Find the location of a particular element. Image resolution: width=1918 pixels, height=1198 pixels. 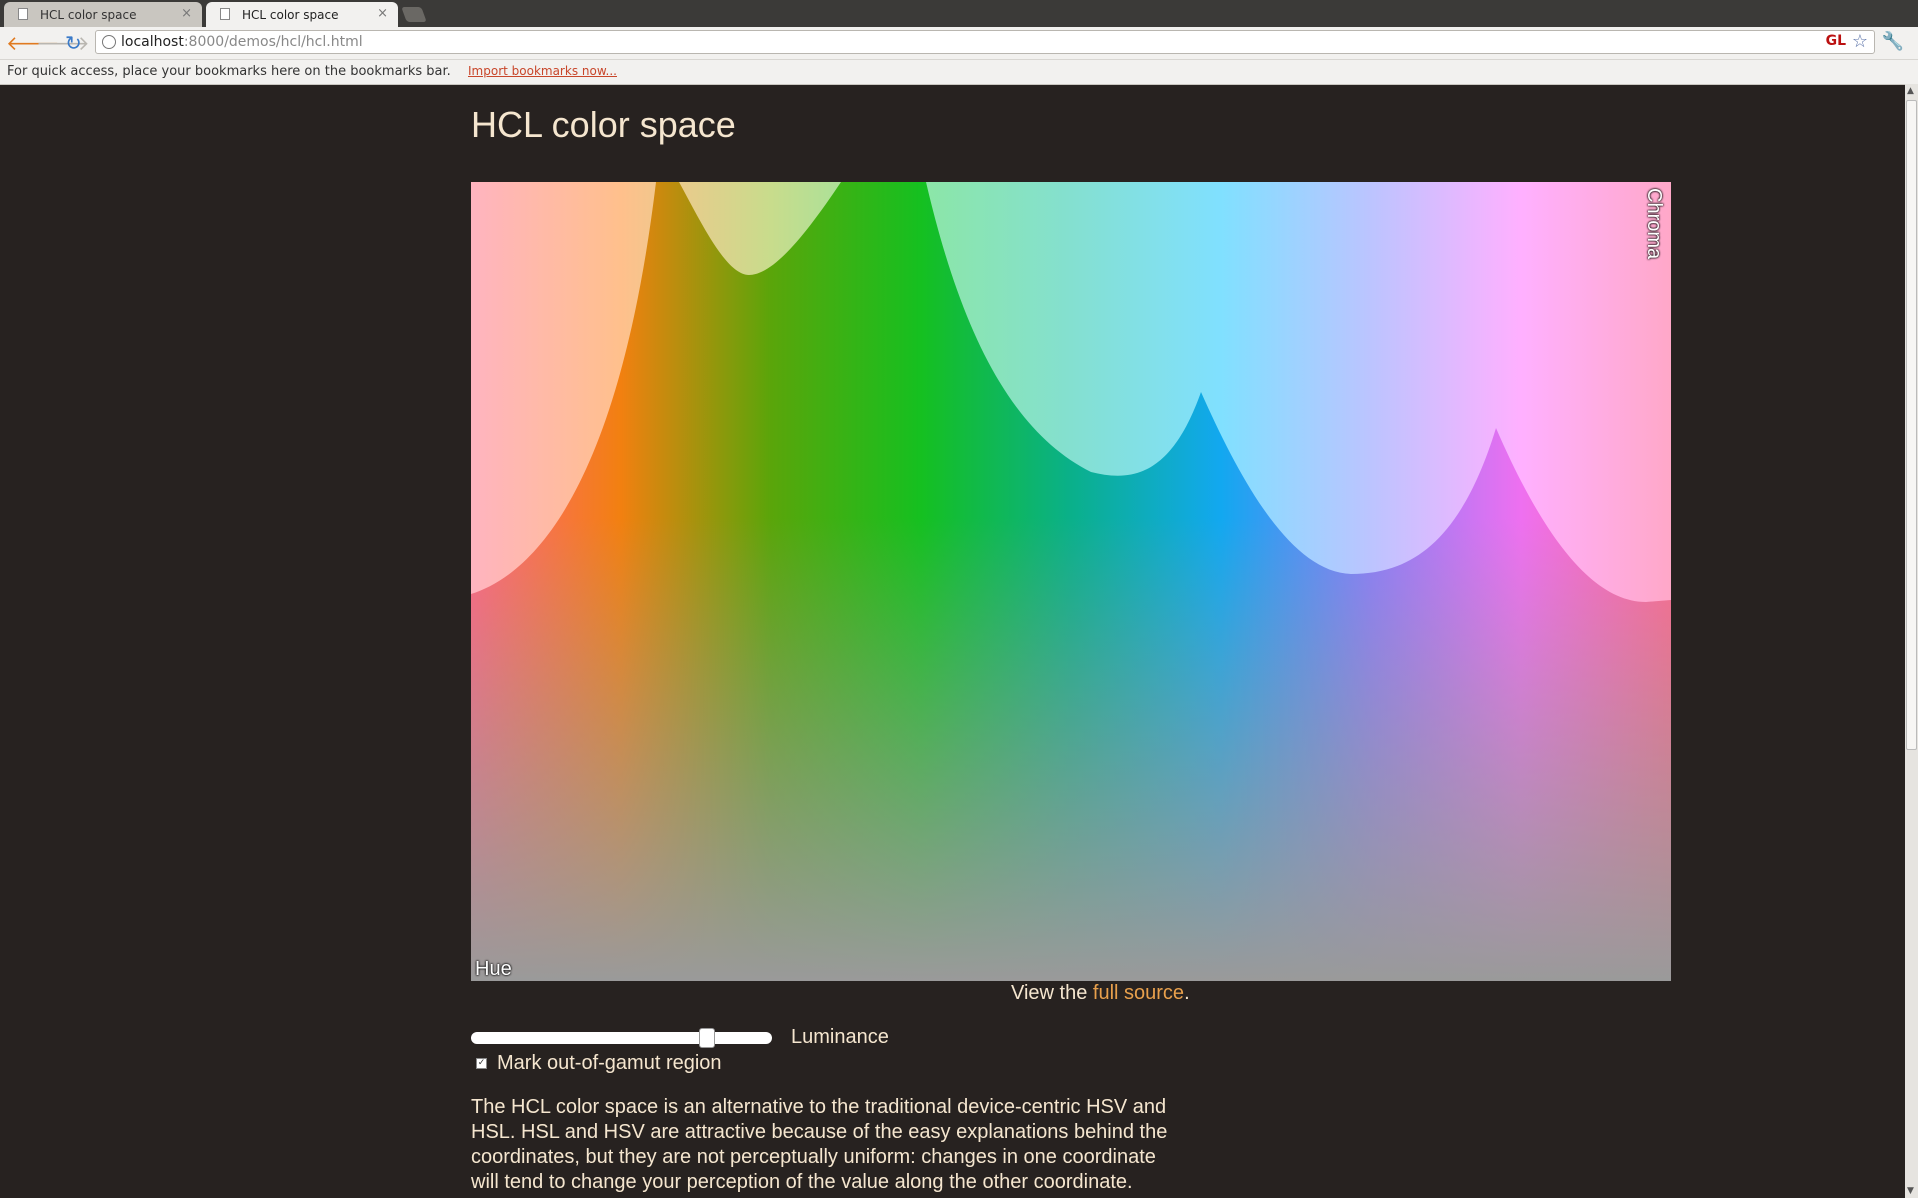

vertical-scrollbar: ▲ ▼ is located at coordinates (1911, 641).